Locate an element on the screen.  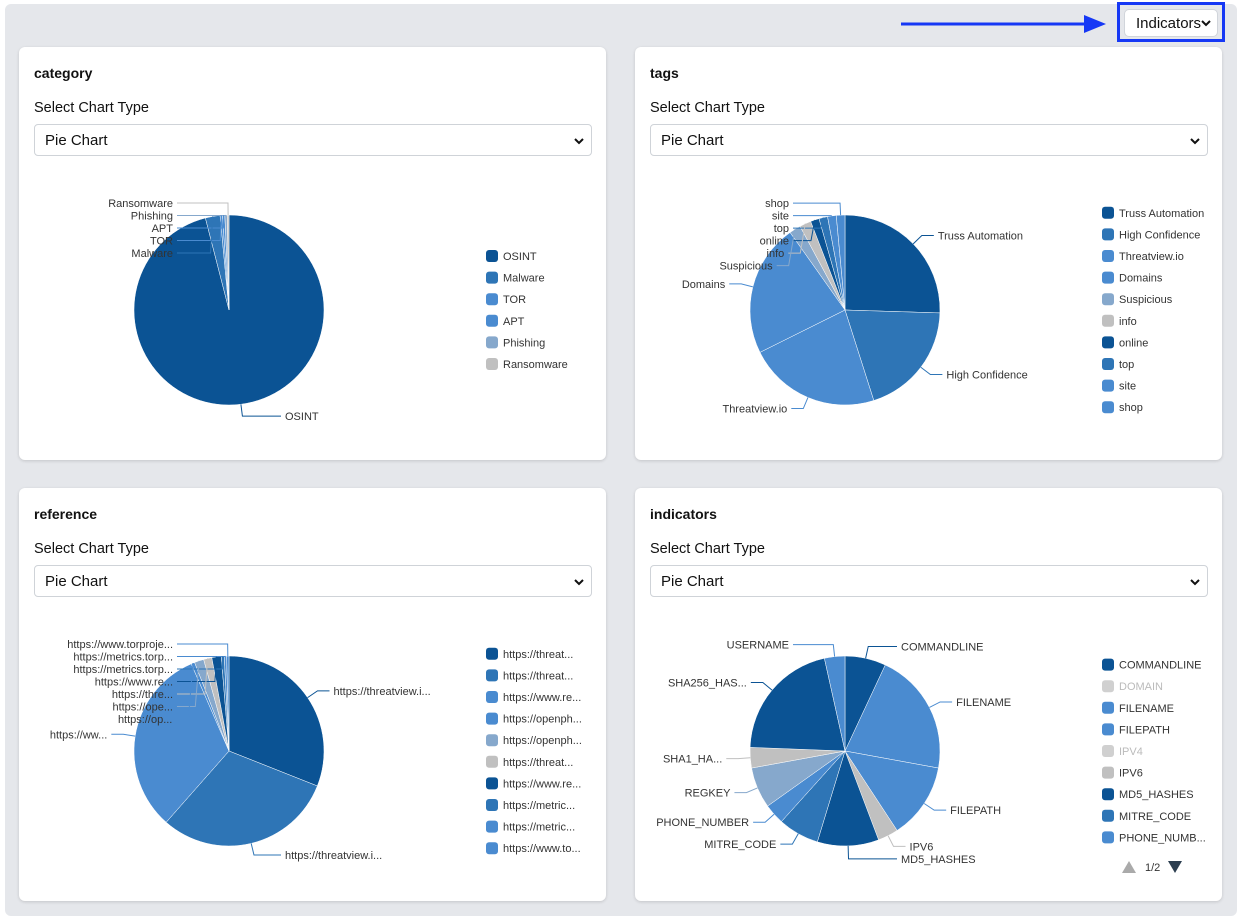
legend-item: online is located at coordinates (1125, 342).